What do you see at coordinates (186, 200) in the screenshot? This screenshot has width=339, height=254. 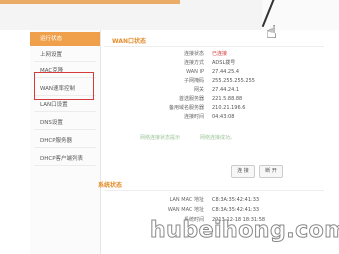 I see `row-label: LAN MAC 地址` at bounding box center [186, 200].